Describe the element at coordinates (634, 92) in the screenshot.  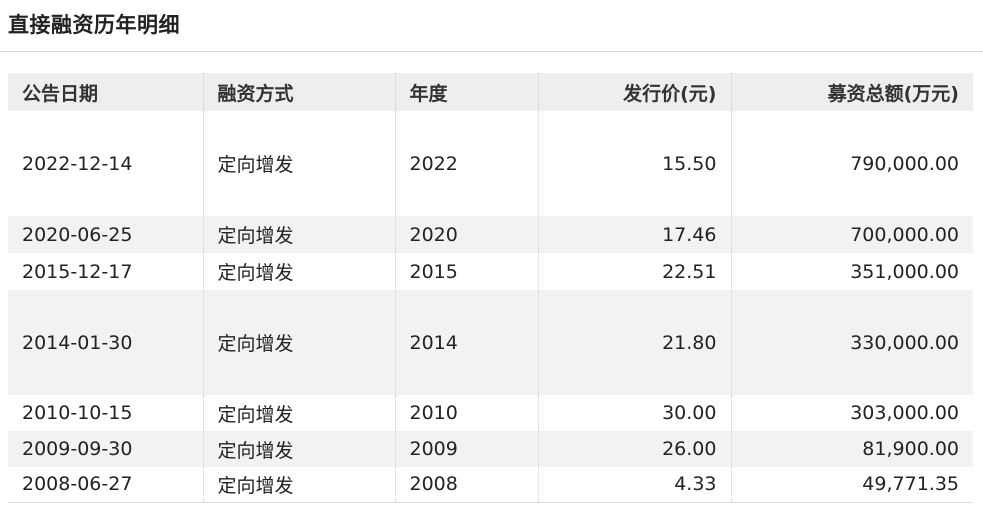
I see `header-issue-price: 发行价(元)` at that location.